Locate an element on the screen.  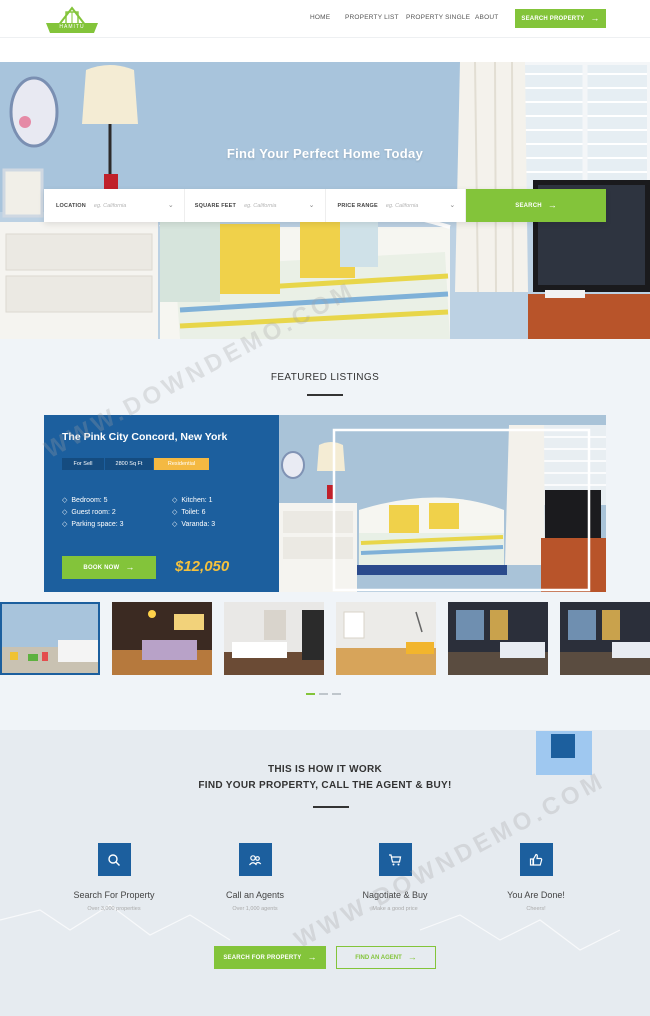
step-subtitle: Over 1,000 agents is located at coordinates (255, 909).